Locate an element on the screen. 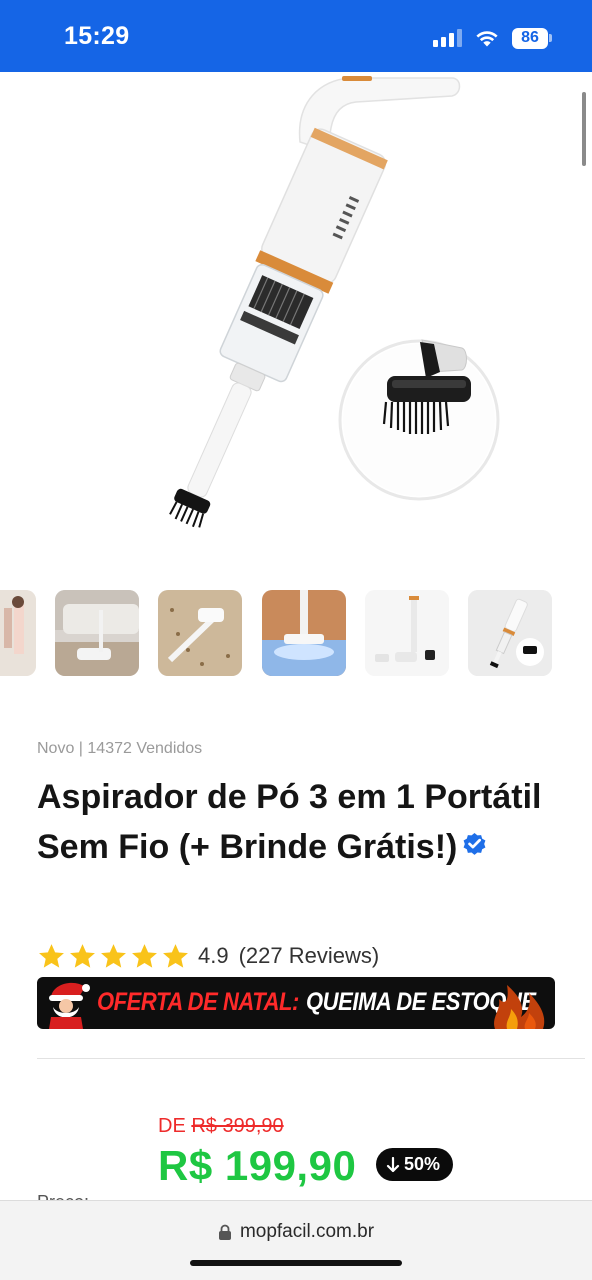 This screenshot has height=1280, width=592. old-price-prefix: DE is located at coordinates (172, 1126).